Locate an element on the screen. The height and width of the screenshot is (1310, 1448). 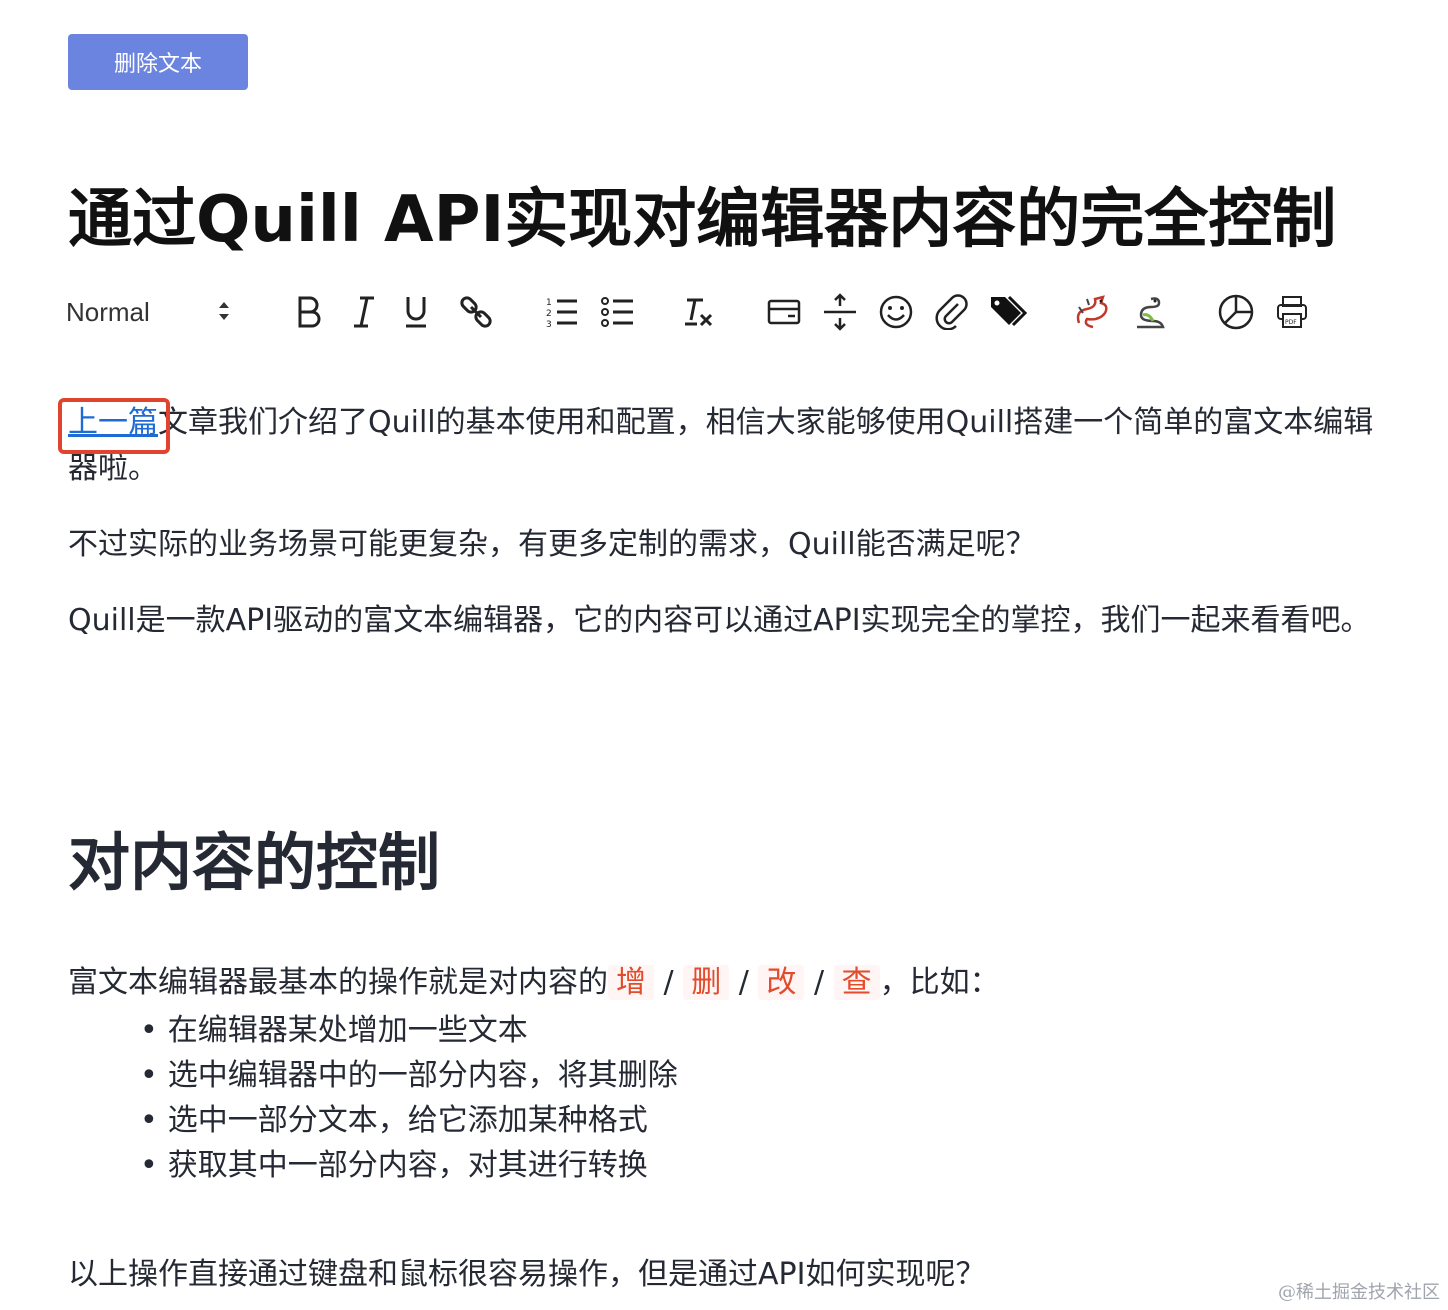
emoji-icon is located at coordinates (896, 312).